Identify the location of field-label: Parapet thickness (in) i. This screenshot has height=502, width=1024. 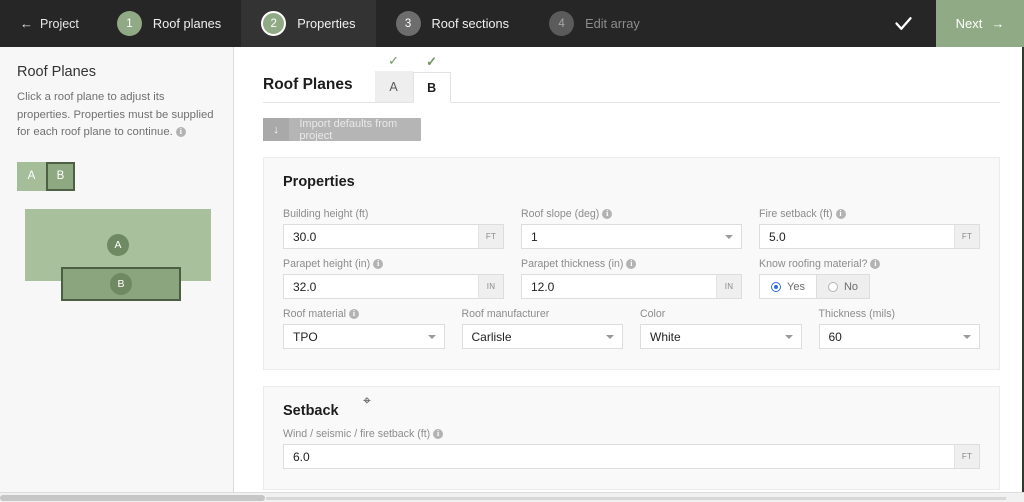
(631, 264).